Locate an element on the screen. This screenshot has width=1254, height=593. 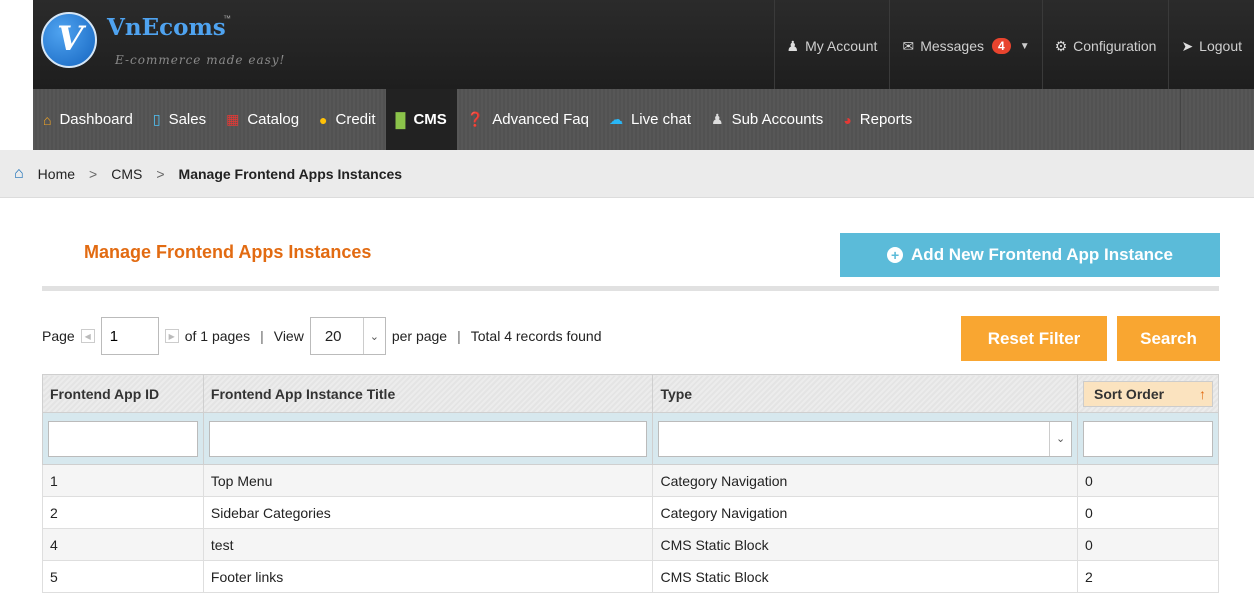
logo: V VnEcoms ™ E-commerce made easy! is located at coordinates (166, 43).